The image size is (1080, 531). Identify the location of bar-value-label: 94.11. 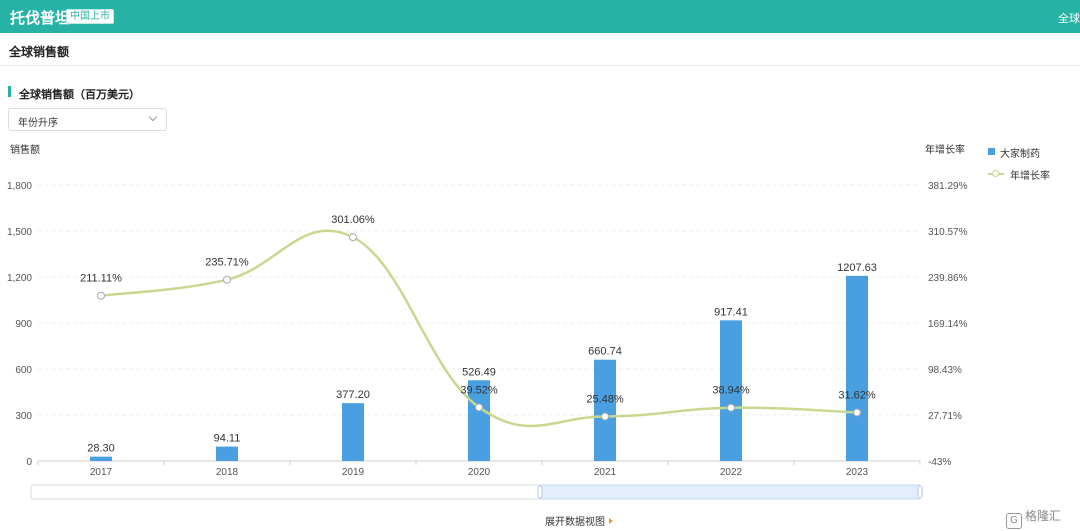
(227, 439).